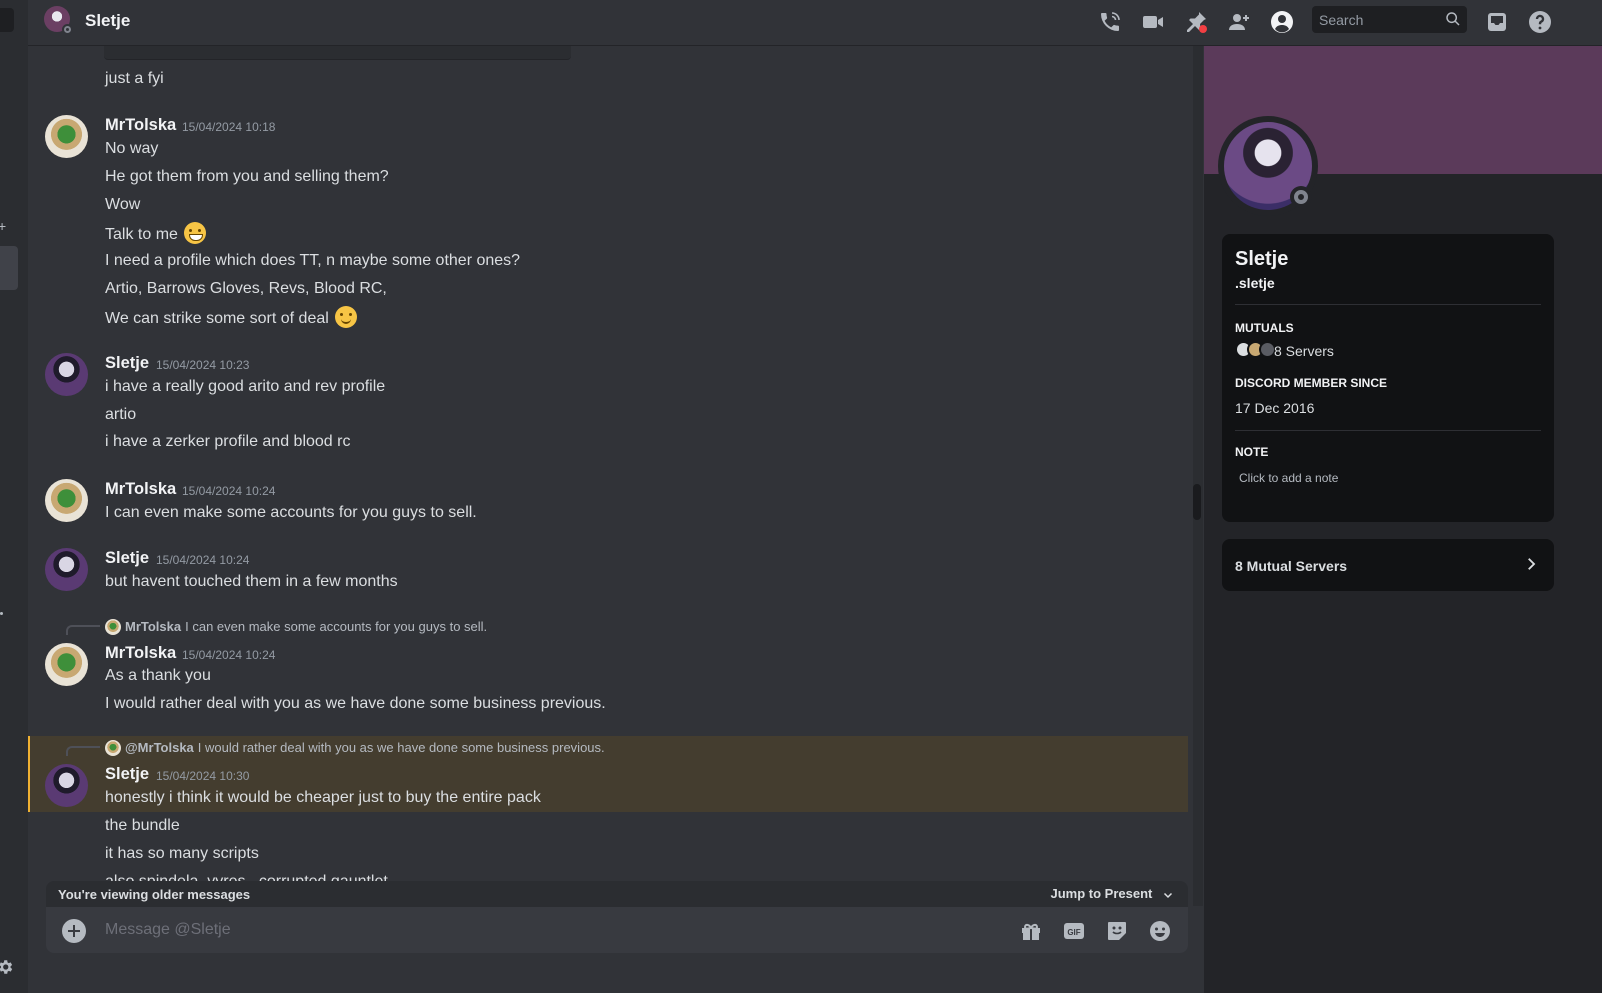 The width and height of the screenshot is (1602, 993). I want to click on upload-plus-icon, so click(74, 931).